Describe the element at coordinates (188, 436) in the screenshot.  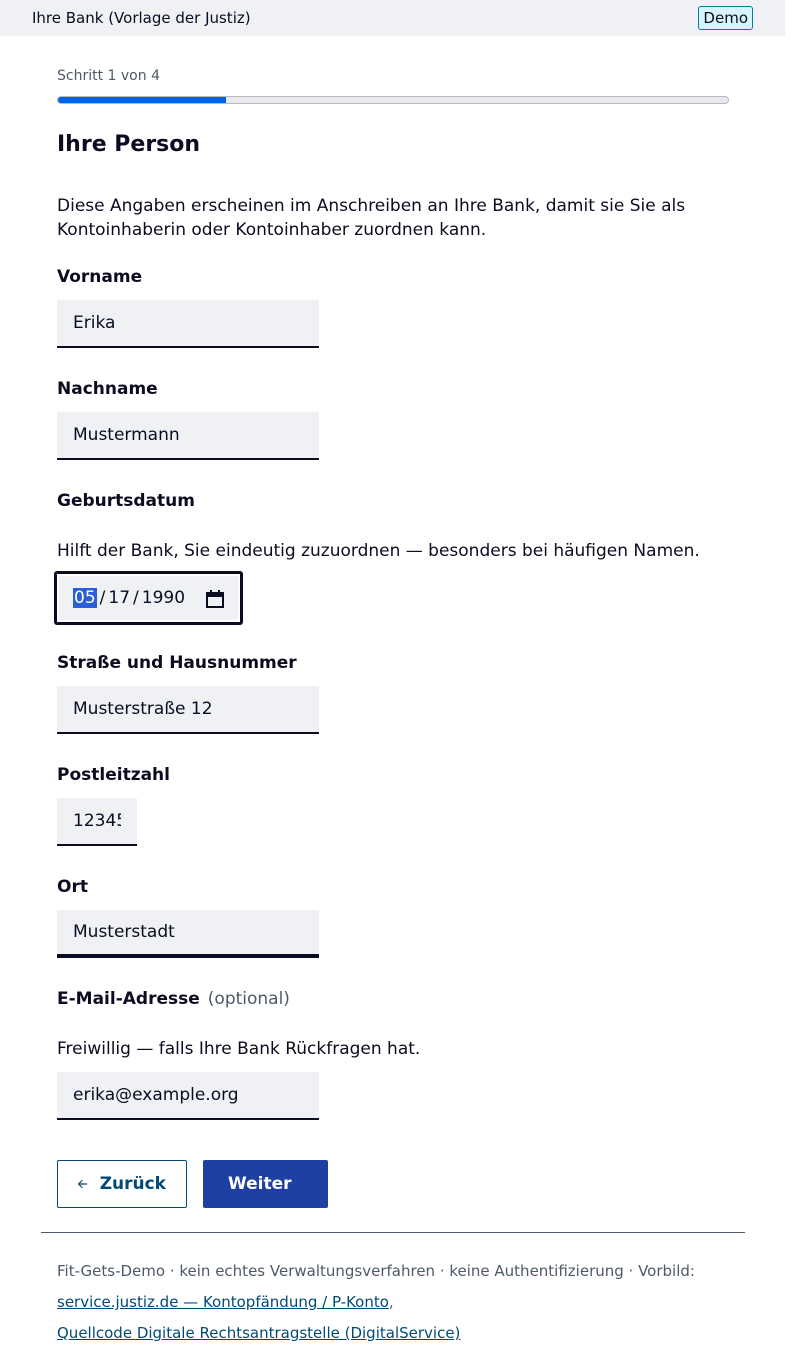
I see `last-name-input` at that location.